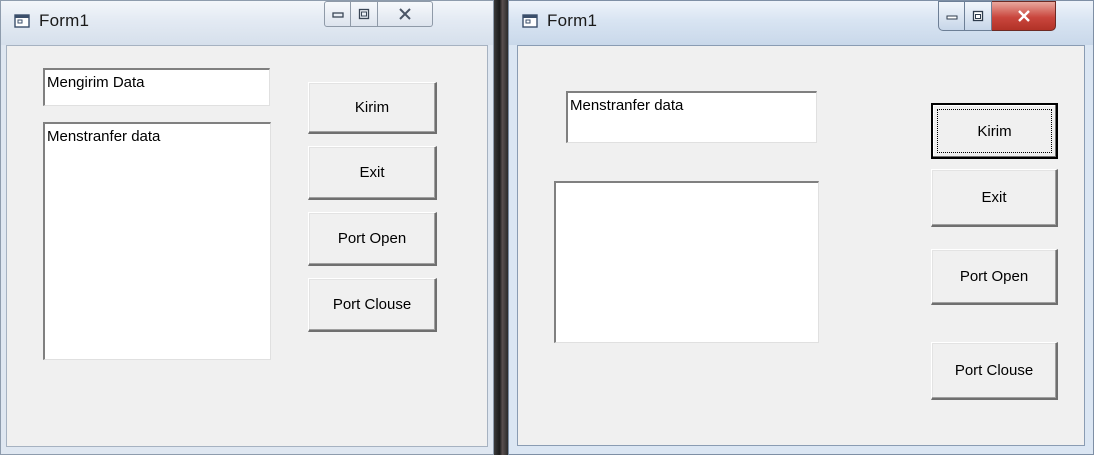 The image size is (1094, 455). Describe the element at coordinates (104, 136) in the screenshot. I see `list-item: Menstranfer data` at that location.